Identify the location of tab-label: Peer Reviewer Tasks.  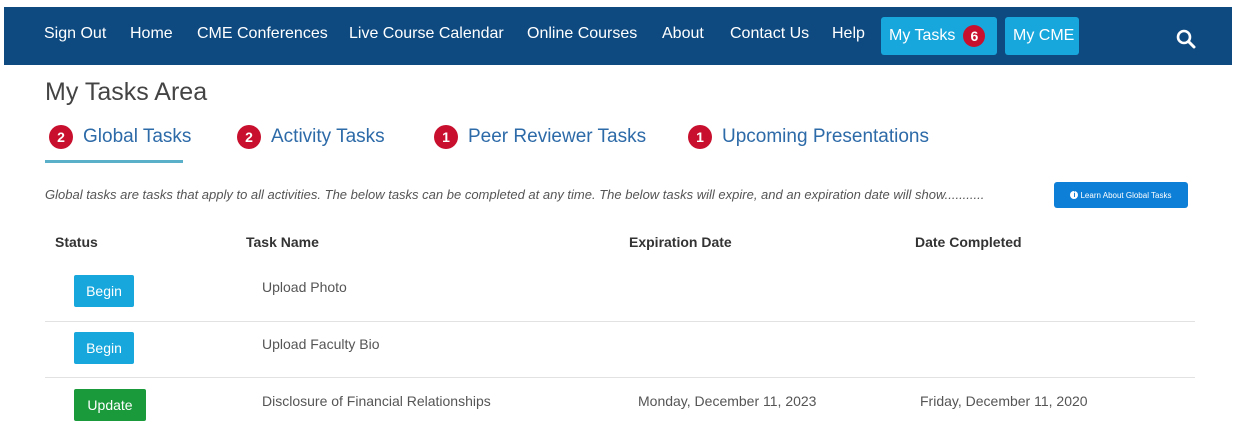
(557, 136).